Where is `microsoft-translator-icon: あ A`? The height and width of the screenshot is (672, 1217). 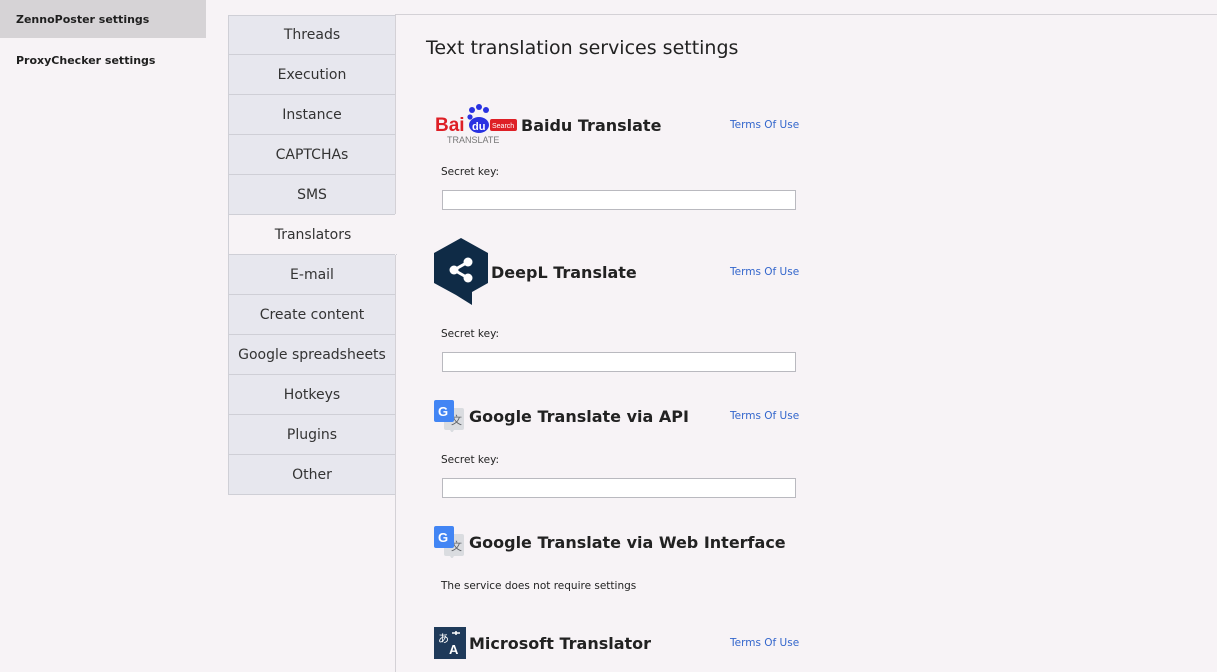
microsoft-translator-icon: あ A is located at coordinates (450, 643).